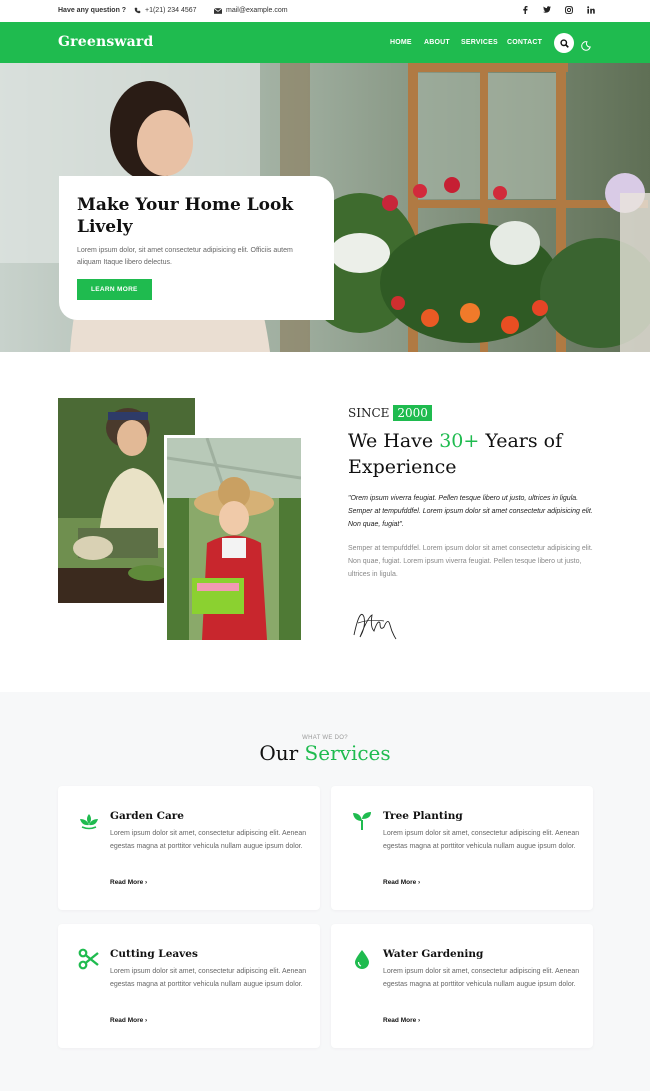  What do you see at coordinates (433, 954) in the screenshot?
I see `service-title: Water Gardening` at bounding box center [433, 954].